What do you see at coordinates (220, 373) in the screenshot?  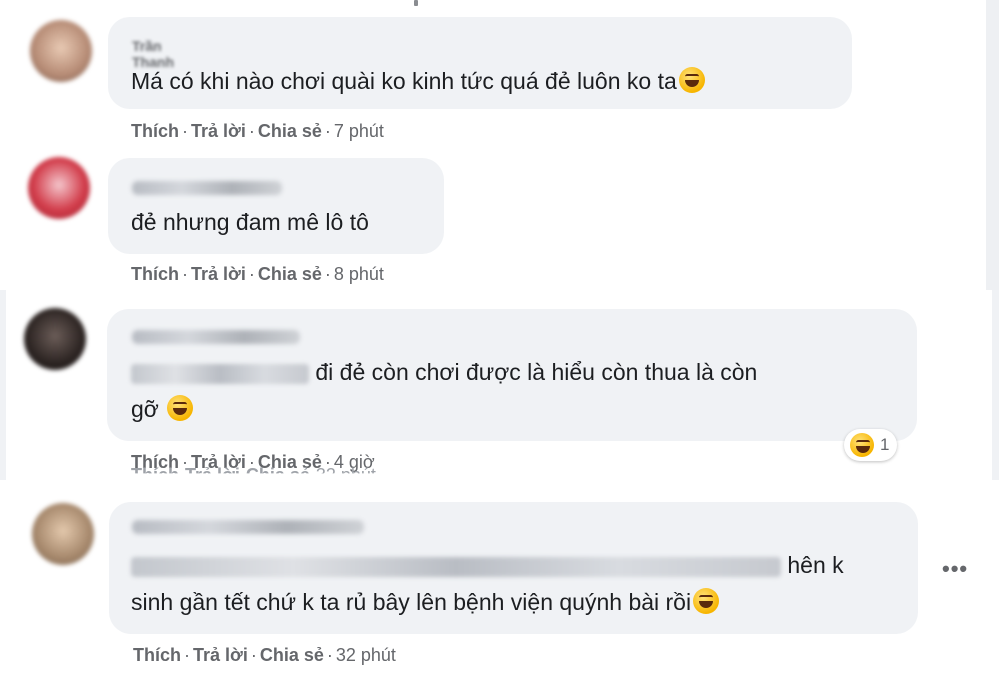 I see `redacted-mention` at bounding box center [220, 373].